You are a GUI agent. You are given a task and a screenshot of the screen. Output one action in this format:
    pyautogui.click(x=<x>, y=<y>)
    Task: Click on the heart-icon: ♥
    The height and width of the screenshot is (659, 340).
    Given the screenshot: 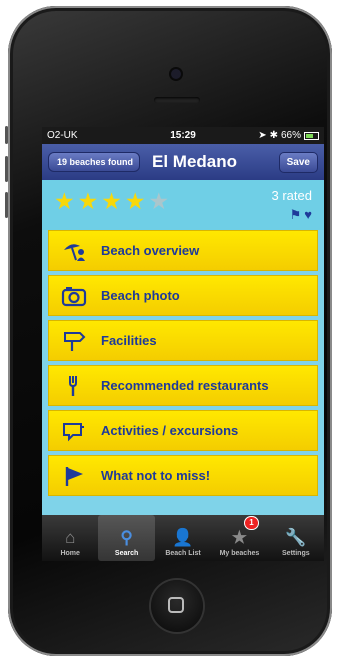 What is the action you would take?
    pyautogui.click(x=308, y=215)
    